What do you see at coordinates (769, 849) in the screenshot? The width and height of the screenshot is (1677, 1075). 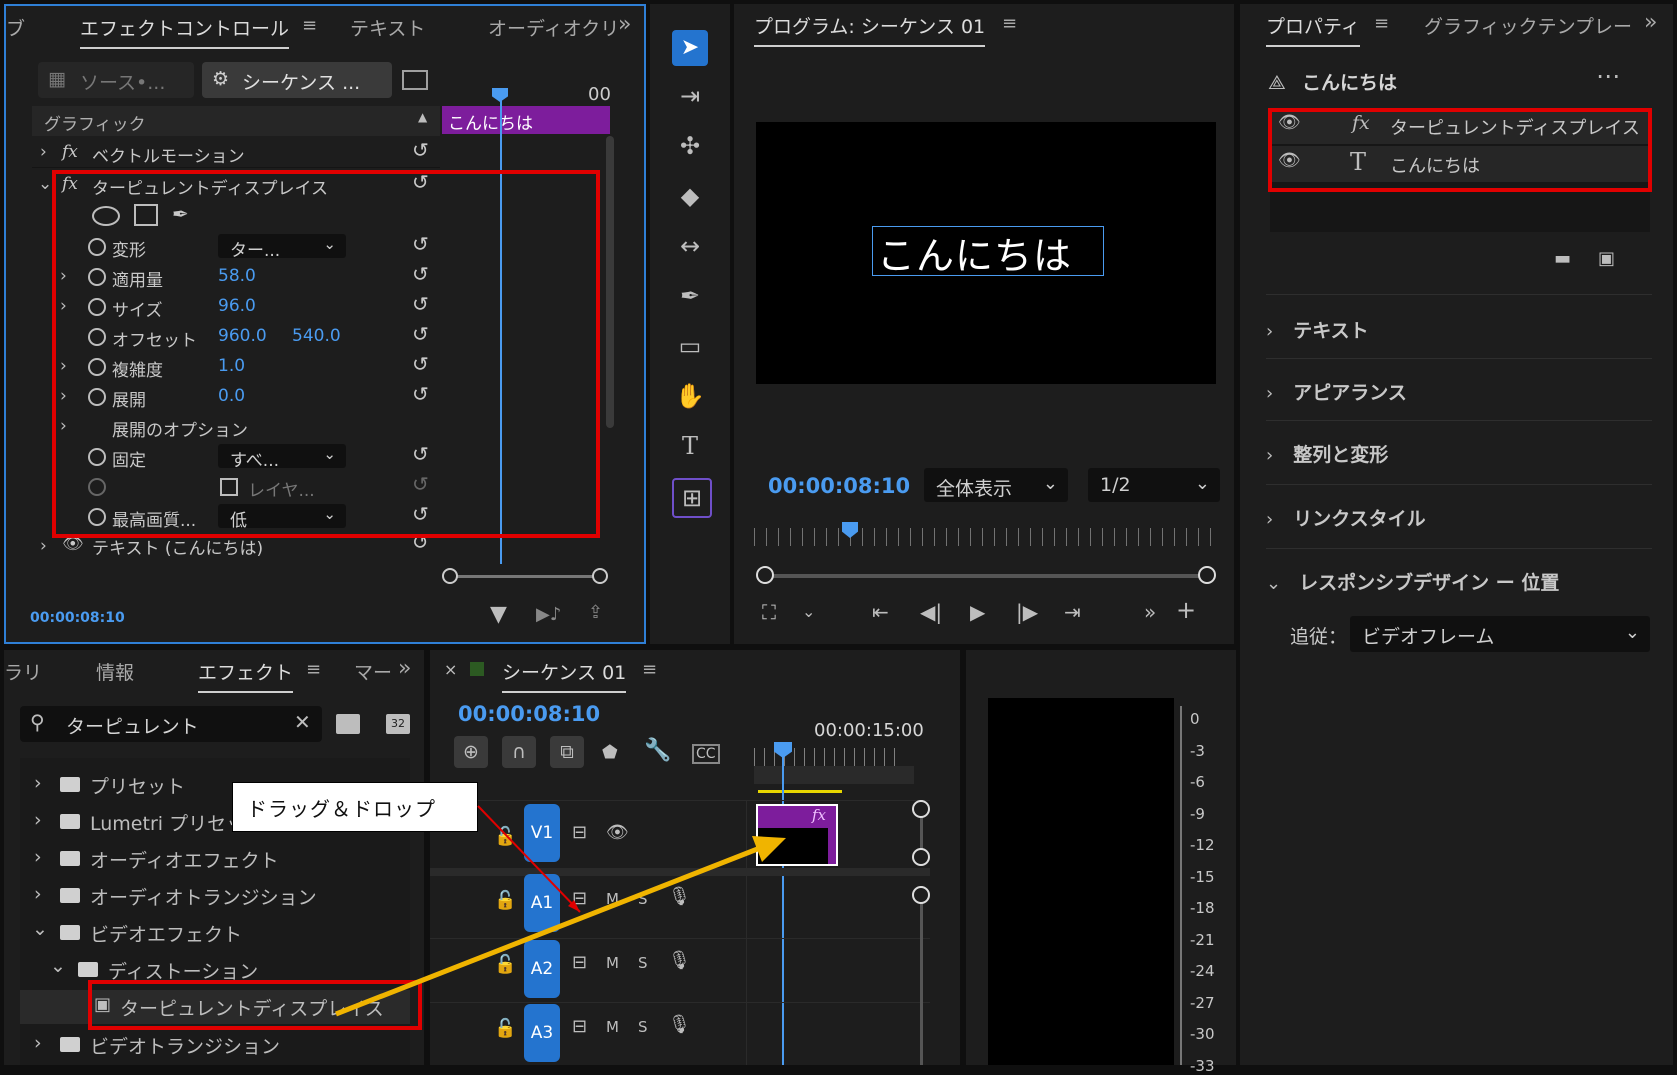 I see `drag-arrow-head` at bounding box center [769, 849].